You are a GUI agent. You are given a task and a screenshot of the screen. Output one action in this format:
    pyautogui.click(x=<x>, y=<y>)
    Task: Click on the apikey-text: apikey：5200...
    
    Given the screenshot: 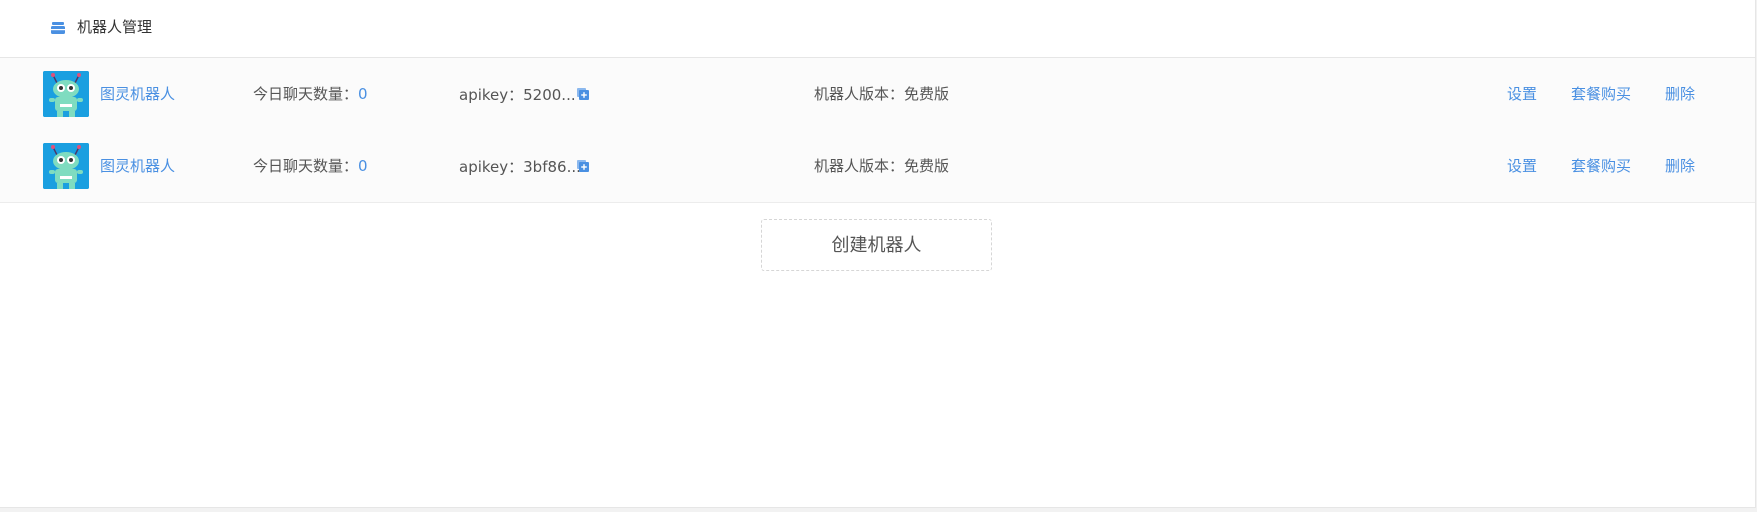 What is the action you would take?
    pyautogui.click(x=517, y=95)
    